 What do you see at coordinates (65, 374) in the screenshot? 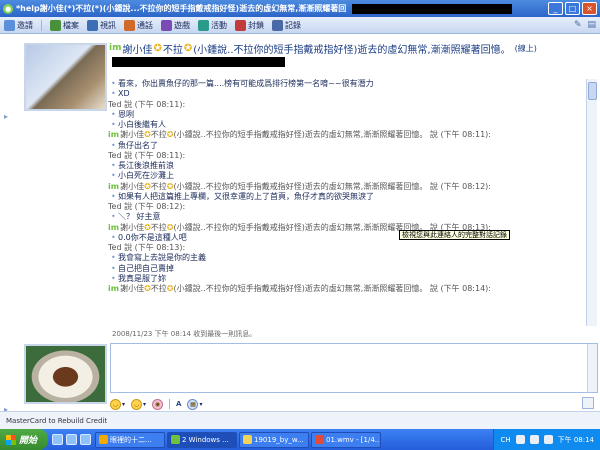
I see `my-avatar` at bounding box center [65, 374].